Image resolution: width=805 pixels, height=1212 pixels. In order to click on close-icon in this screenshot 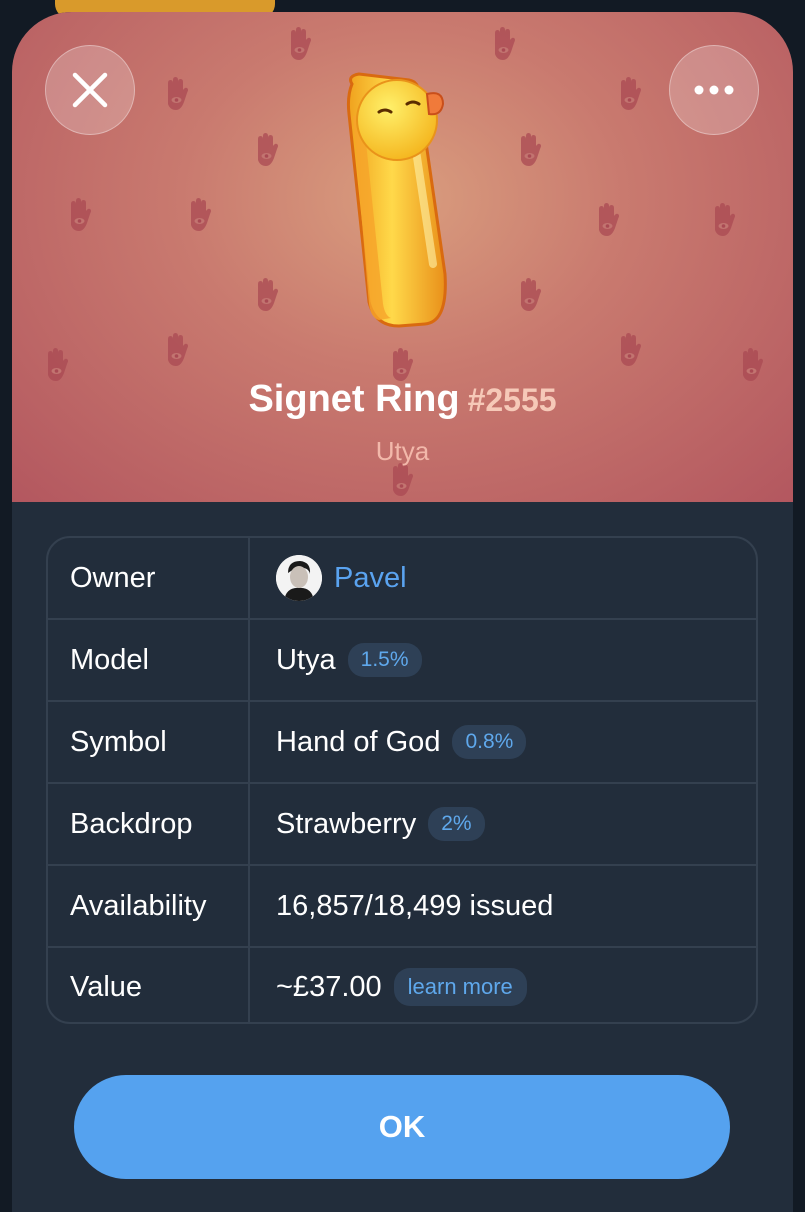, I will do `click(90, 90)`.